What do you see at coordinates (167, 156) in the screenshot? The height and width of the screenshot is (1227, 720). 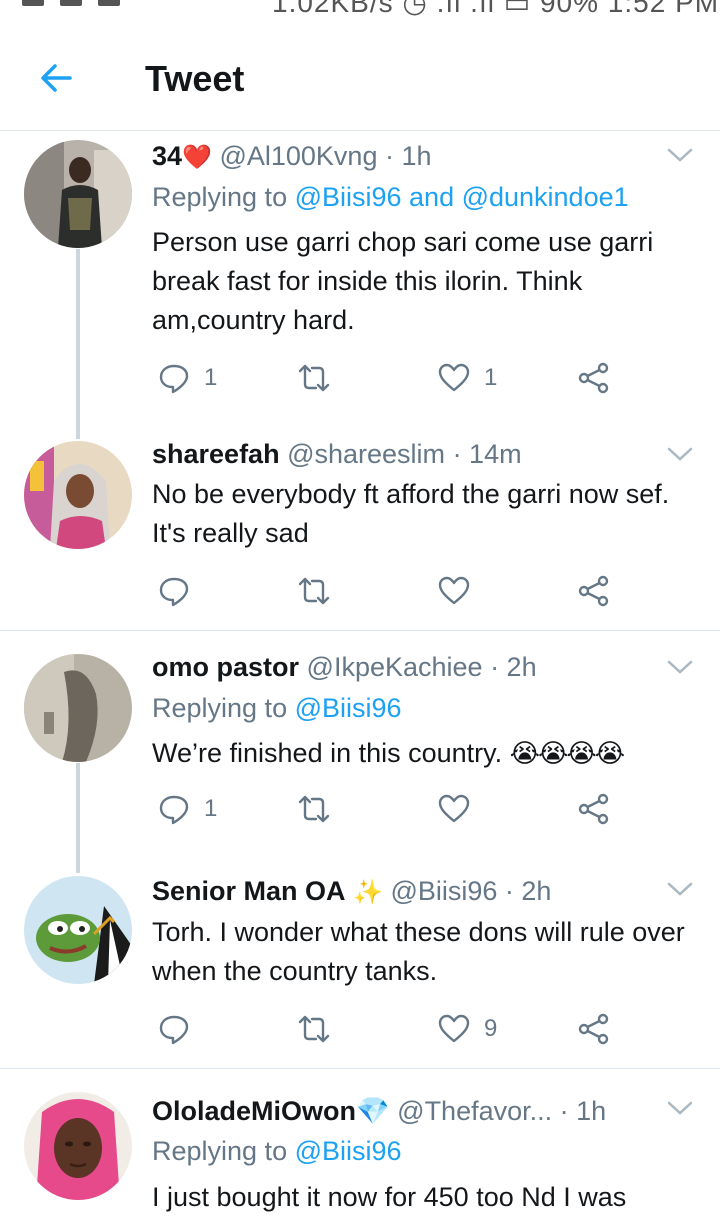 I see `display-name: 34` at bounding box center [167, 156].